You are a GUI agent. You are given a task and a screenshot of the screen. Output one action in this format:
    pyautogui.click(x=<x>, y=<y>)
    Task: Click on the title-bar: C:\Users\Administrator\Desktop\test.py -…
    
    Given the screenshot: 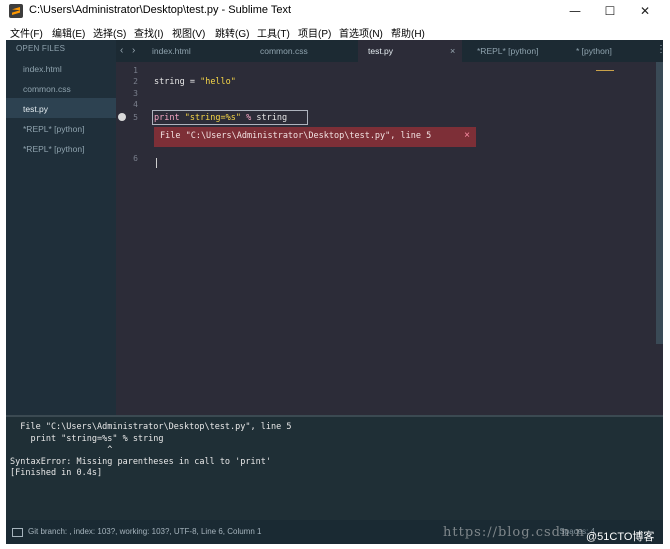 What is the action you would take?
    pyautogui.click(x=335, y=12)
    